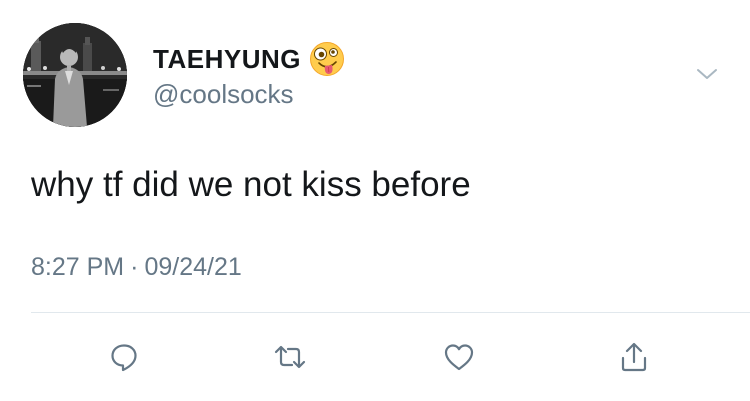 This screenshot has width=750, height=401. I want to click on divider, so click(390, 312).